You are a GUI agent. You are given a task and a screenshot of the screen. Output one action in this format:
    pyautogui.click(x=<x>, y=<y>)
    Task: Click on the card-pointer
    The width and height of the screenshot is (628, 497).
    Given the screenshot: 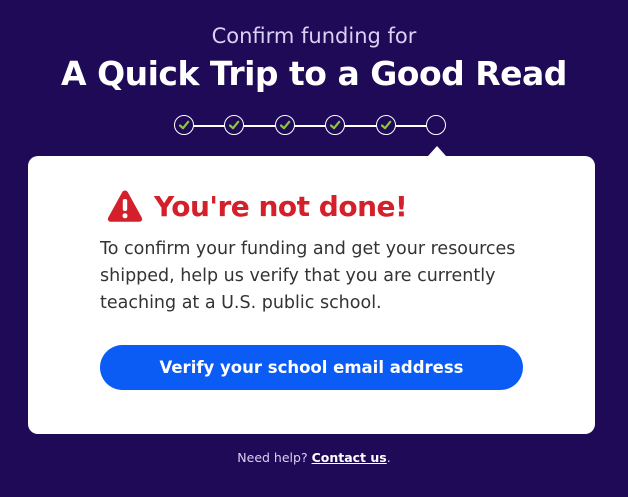 What is the action you would take?
    pyautogui.click(x=437, y=151)
    